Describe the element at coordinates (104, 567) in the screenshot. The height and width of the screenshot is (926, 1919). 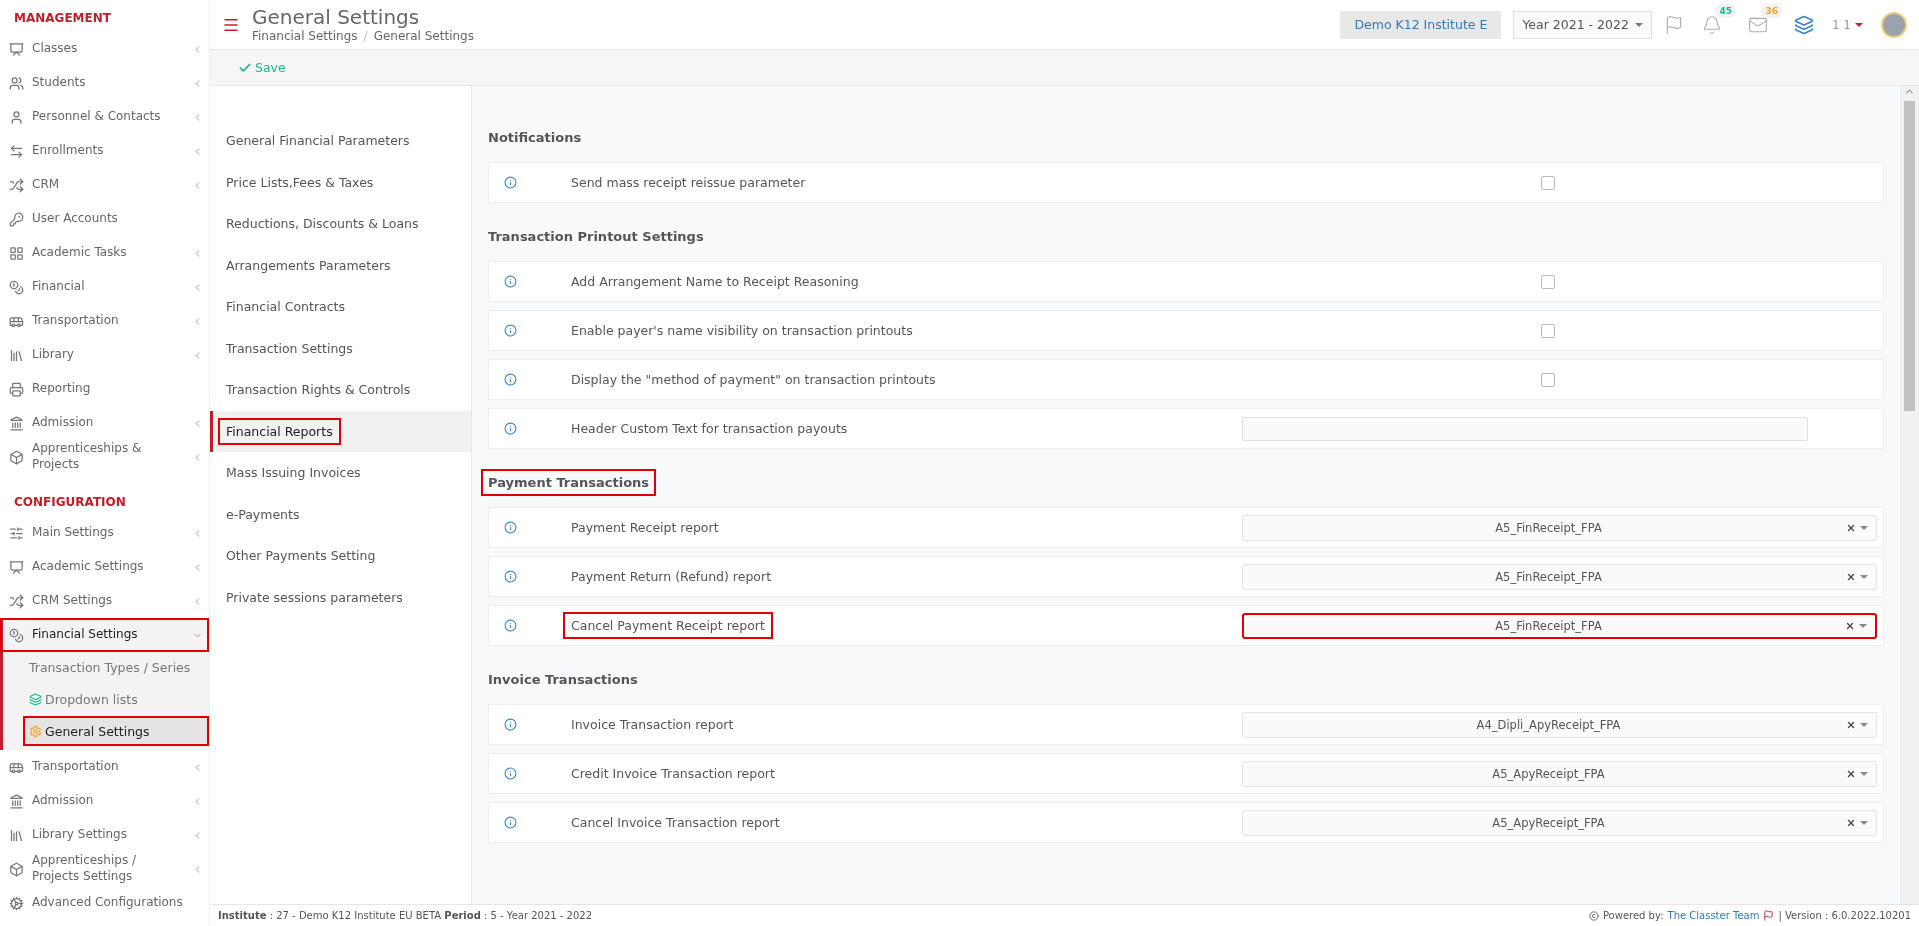
I see `sidebar-item: Academic Settings` at that location.